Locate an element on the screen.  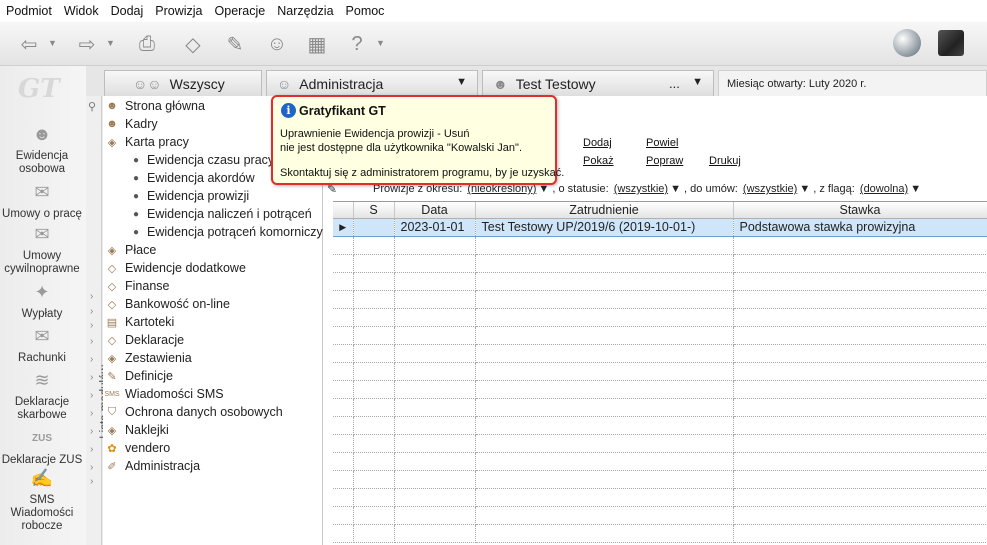
people-icon: ☺☺ is located at coordinates (147, 83).